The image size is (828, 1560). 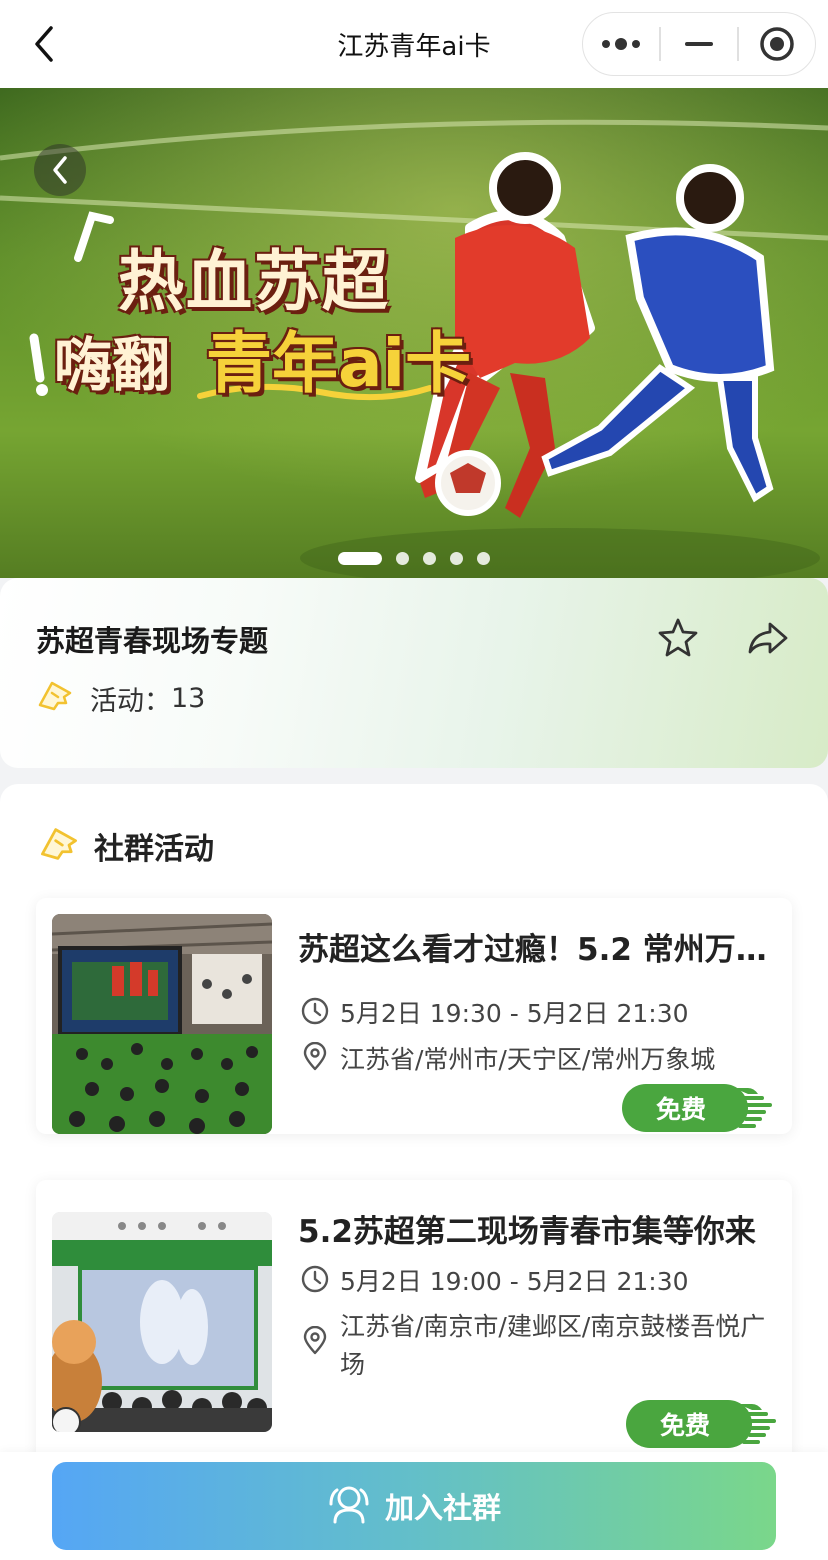 I want to click on activity-location-text: 江苏省/南京市/建邺区/南京鼓楼吾悦广场, so click(x=553, y=1345).